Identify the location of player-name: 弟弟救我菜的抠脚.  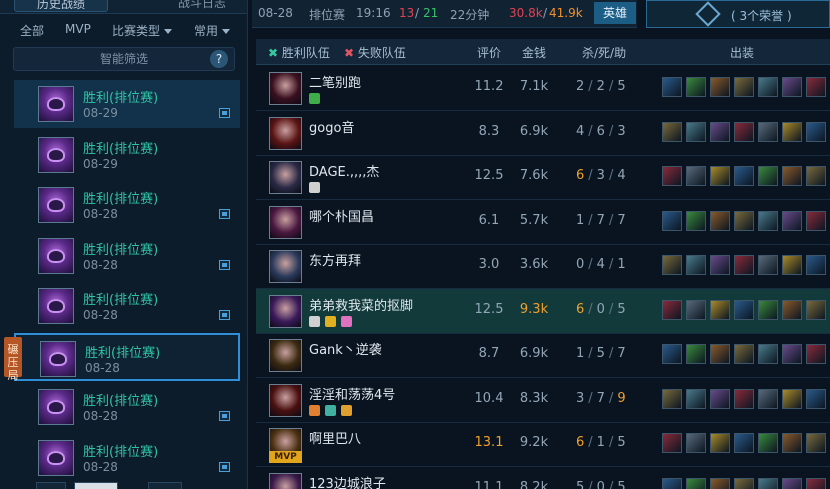
(361, 304).